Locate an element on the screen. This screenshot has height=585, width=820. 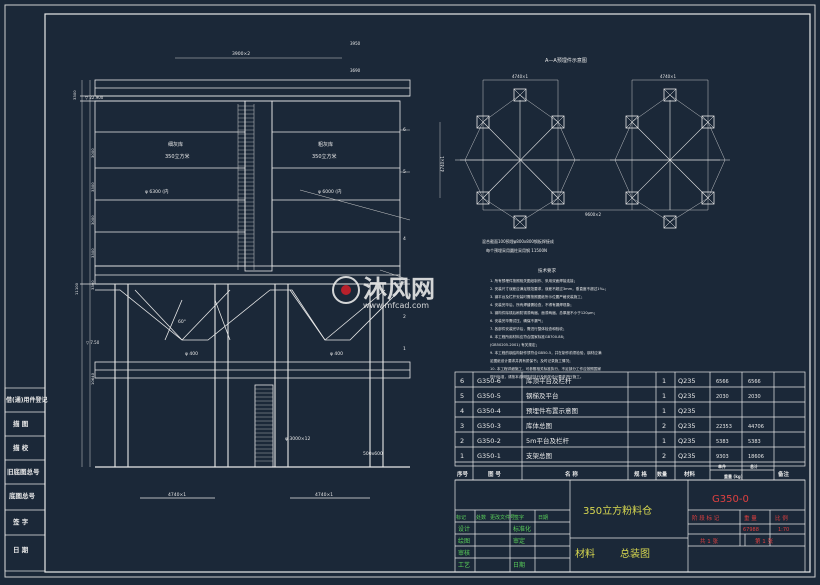
bom-header-w2: 总计 is located at coordinates (754, 466).